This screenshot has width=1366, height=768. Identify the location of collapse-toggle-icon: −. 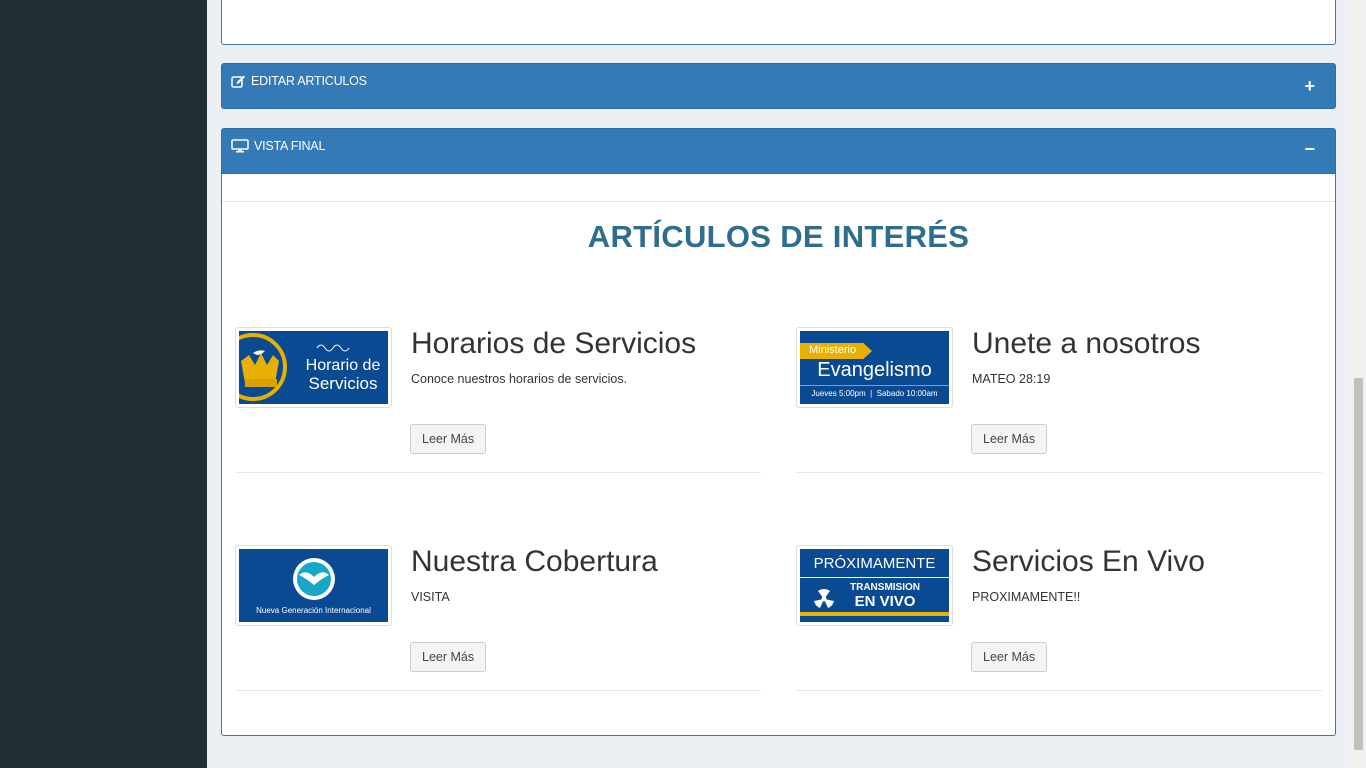
(1309, 149).